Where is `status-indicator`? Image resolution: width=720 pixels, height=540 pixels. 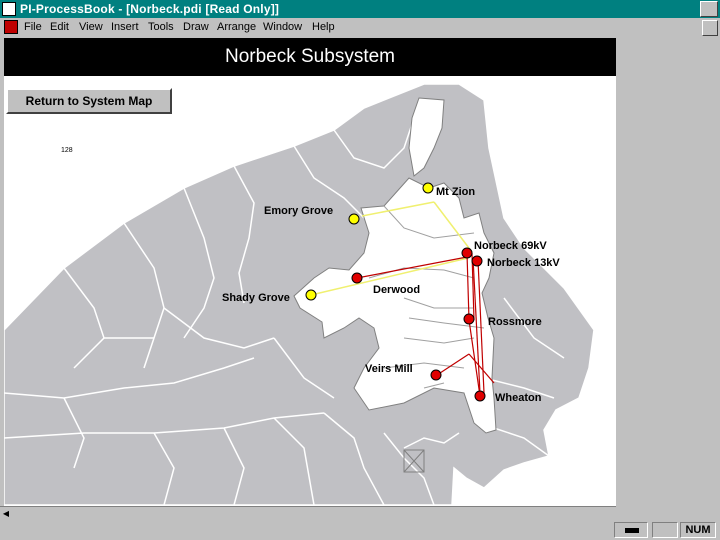 status-indicator is located at coordinates (631, 530).